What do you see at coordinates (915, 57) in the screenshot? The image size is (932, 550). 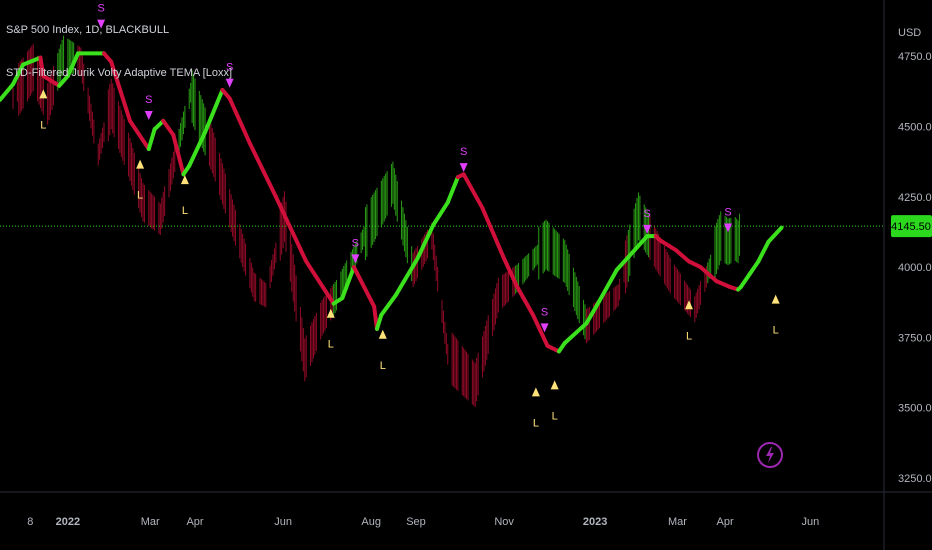 I see `y-tick-label: 4750.00` at bounding box center [915, 57].